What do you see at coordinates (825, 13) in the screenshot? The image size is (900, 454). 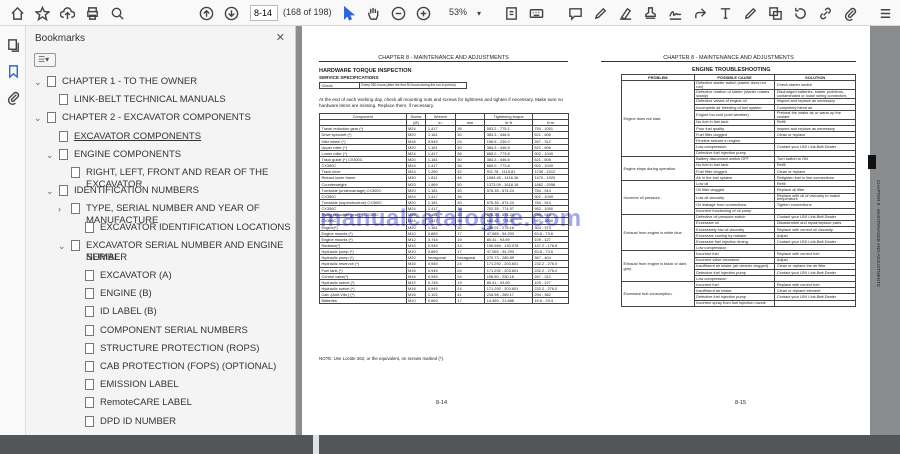 I see `link-icon` at bounding box center [825, 13].